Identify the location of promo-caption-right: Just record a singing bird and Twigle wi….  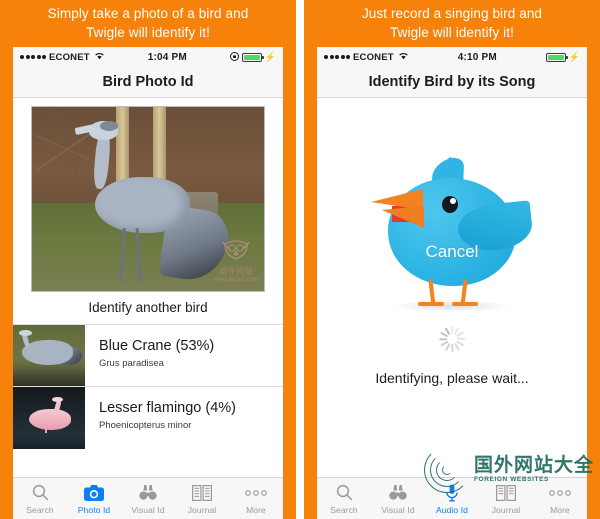
(452, 23).